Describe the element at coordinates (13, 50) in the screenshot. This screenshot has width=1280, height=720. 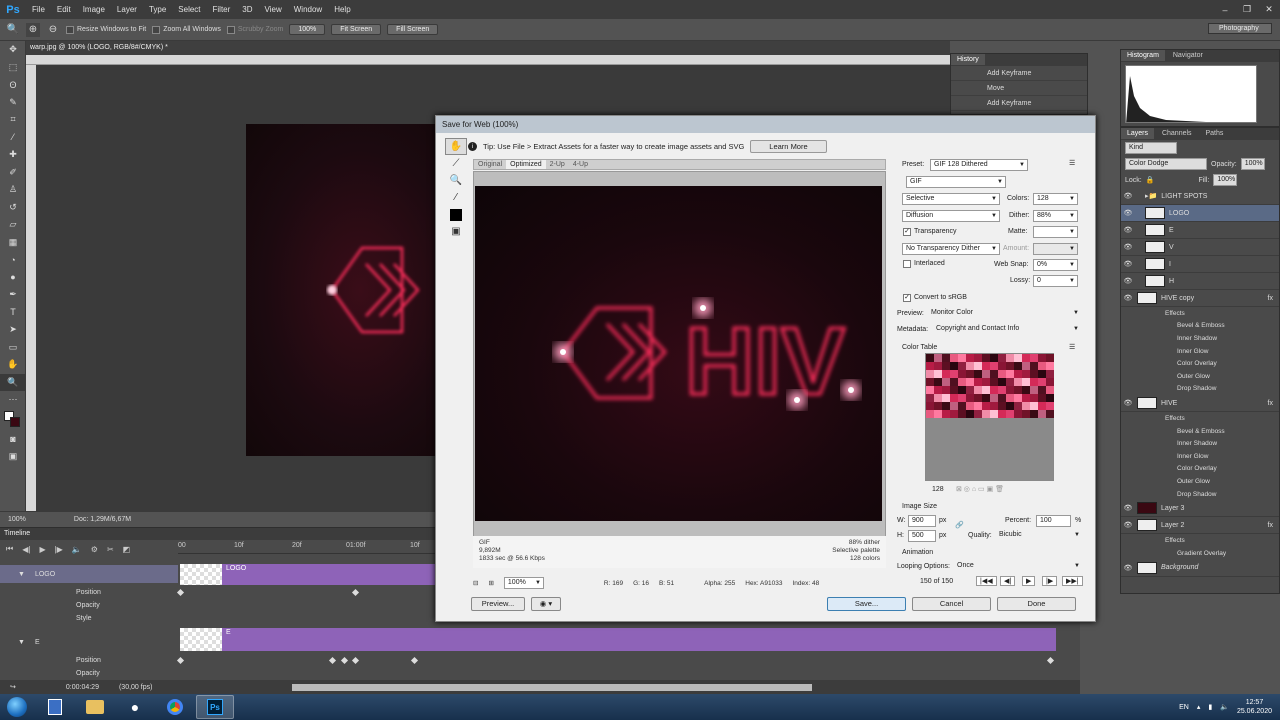
I see `move-tool-icon: ✥` at that location.